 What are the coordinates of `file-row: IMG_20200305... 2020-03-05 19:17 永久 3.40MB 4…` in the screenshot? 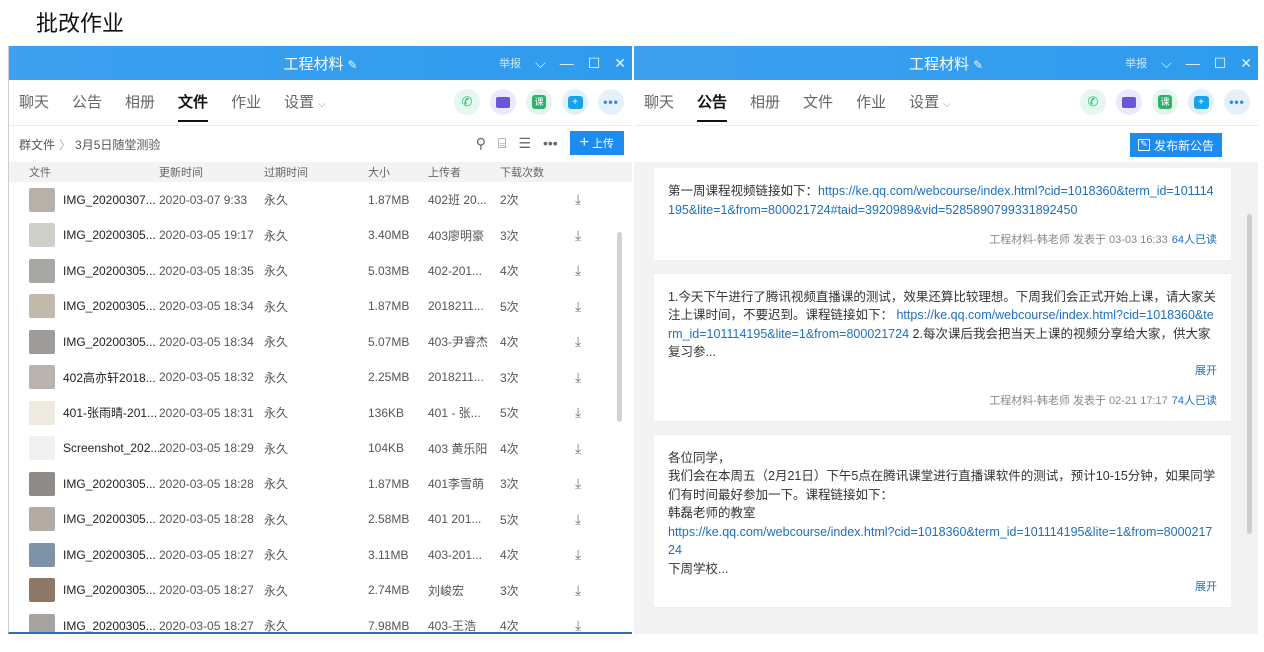 It's located at (320, 236).